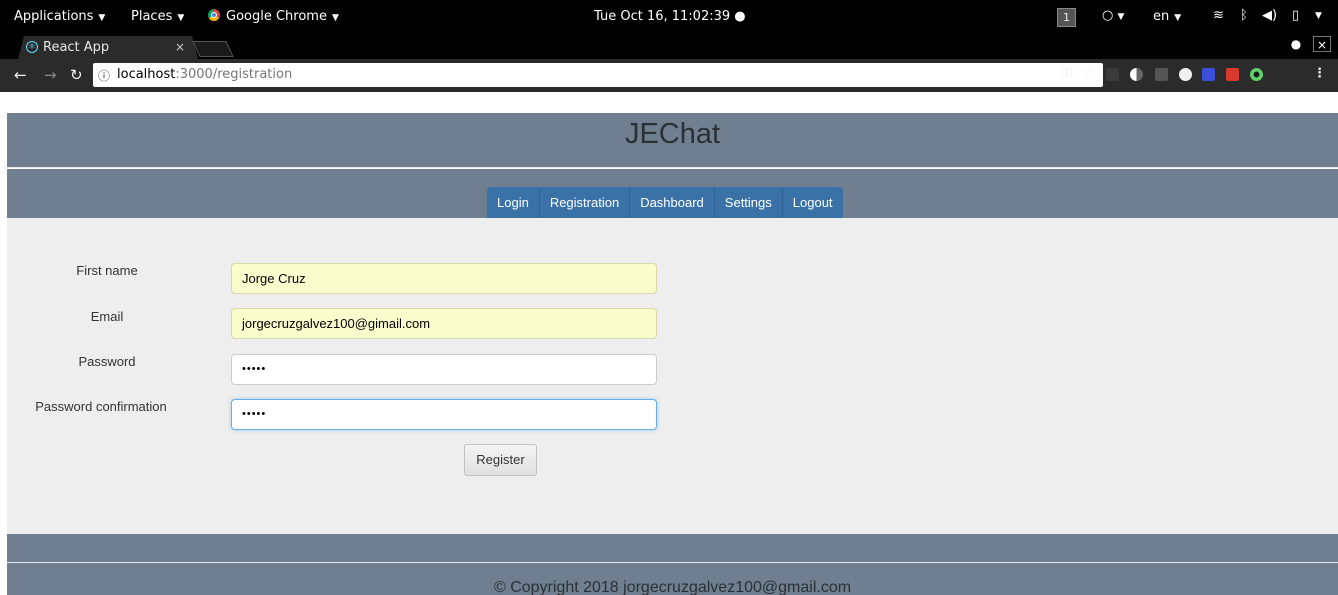 This screenshot has width=1338, height=595. What do you see at coordinates (54, 16) in the screenshot?
I see `applications-label: Applications` at bounding box center [54, 16].